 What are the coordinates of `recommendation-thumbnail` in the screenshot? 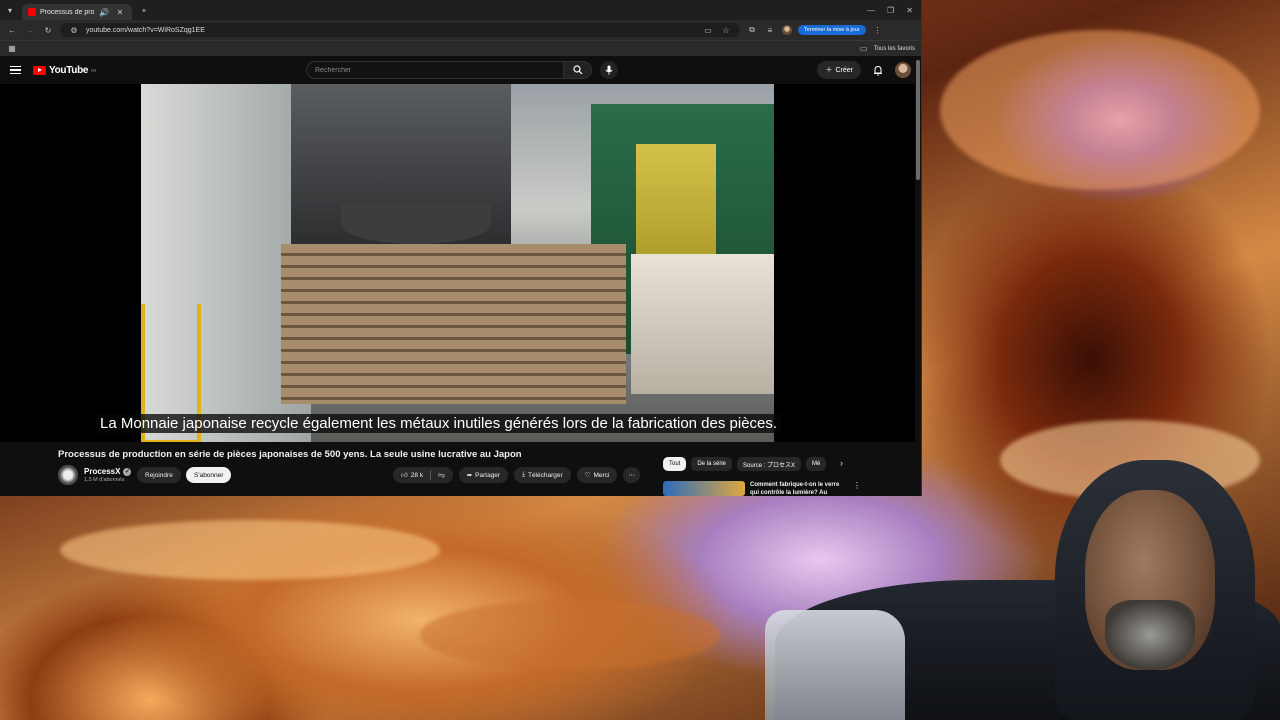 It's located at (704, 488).